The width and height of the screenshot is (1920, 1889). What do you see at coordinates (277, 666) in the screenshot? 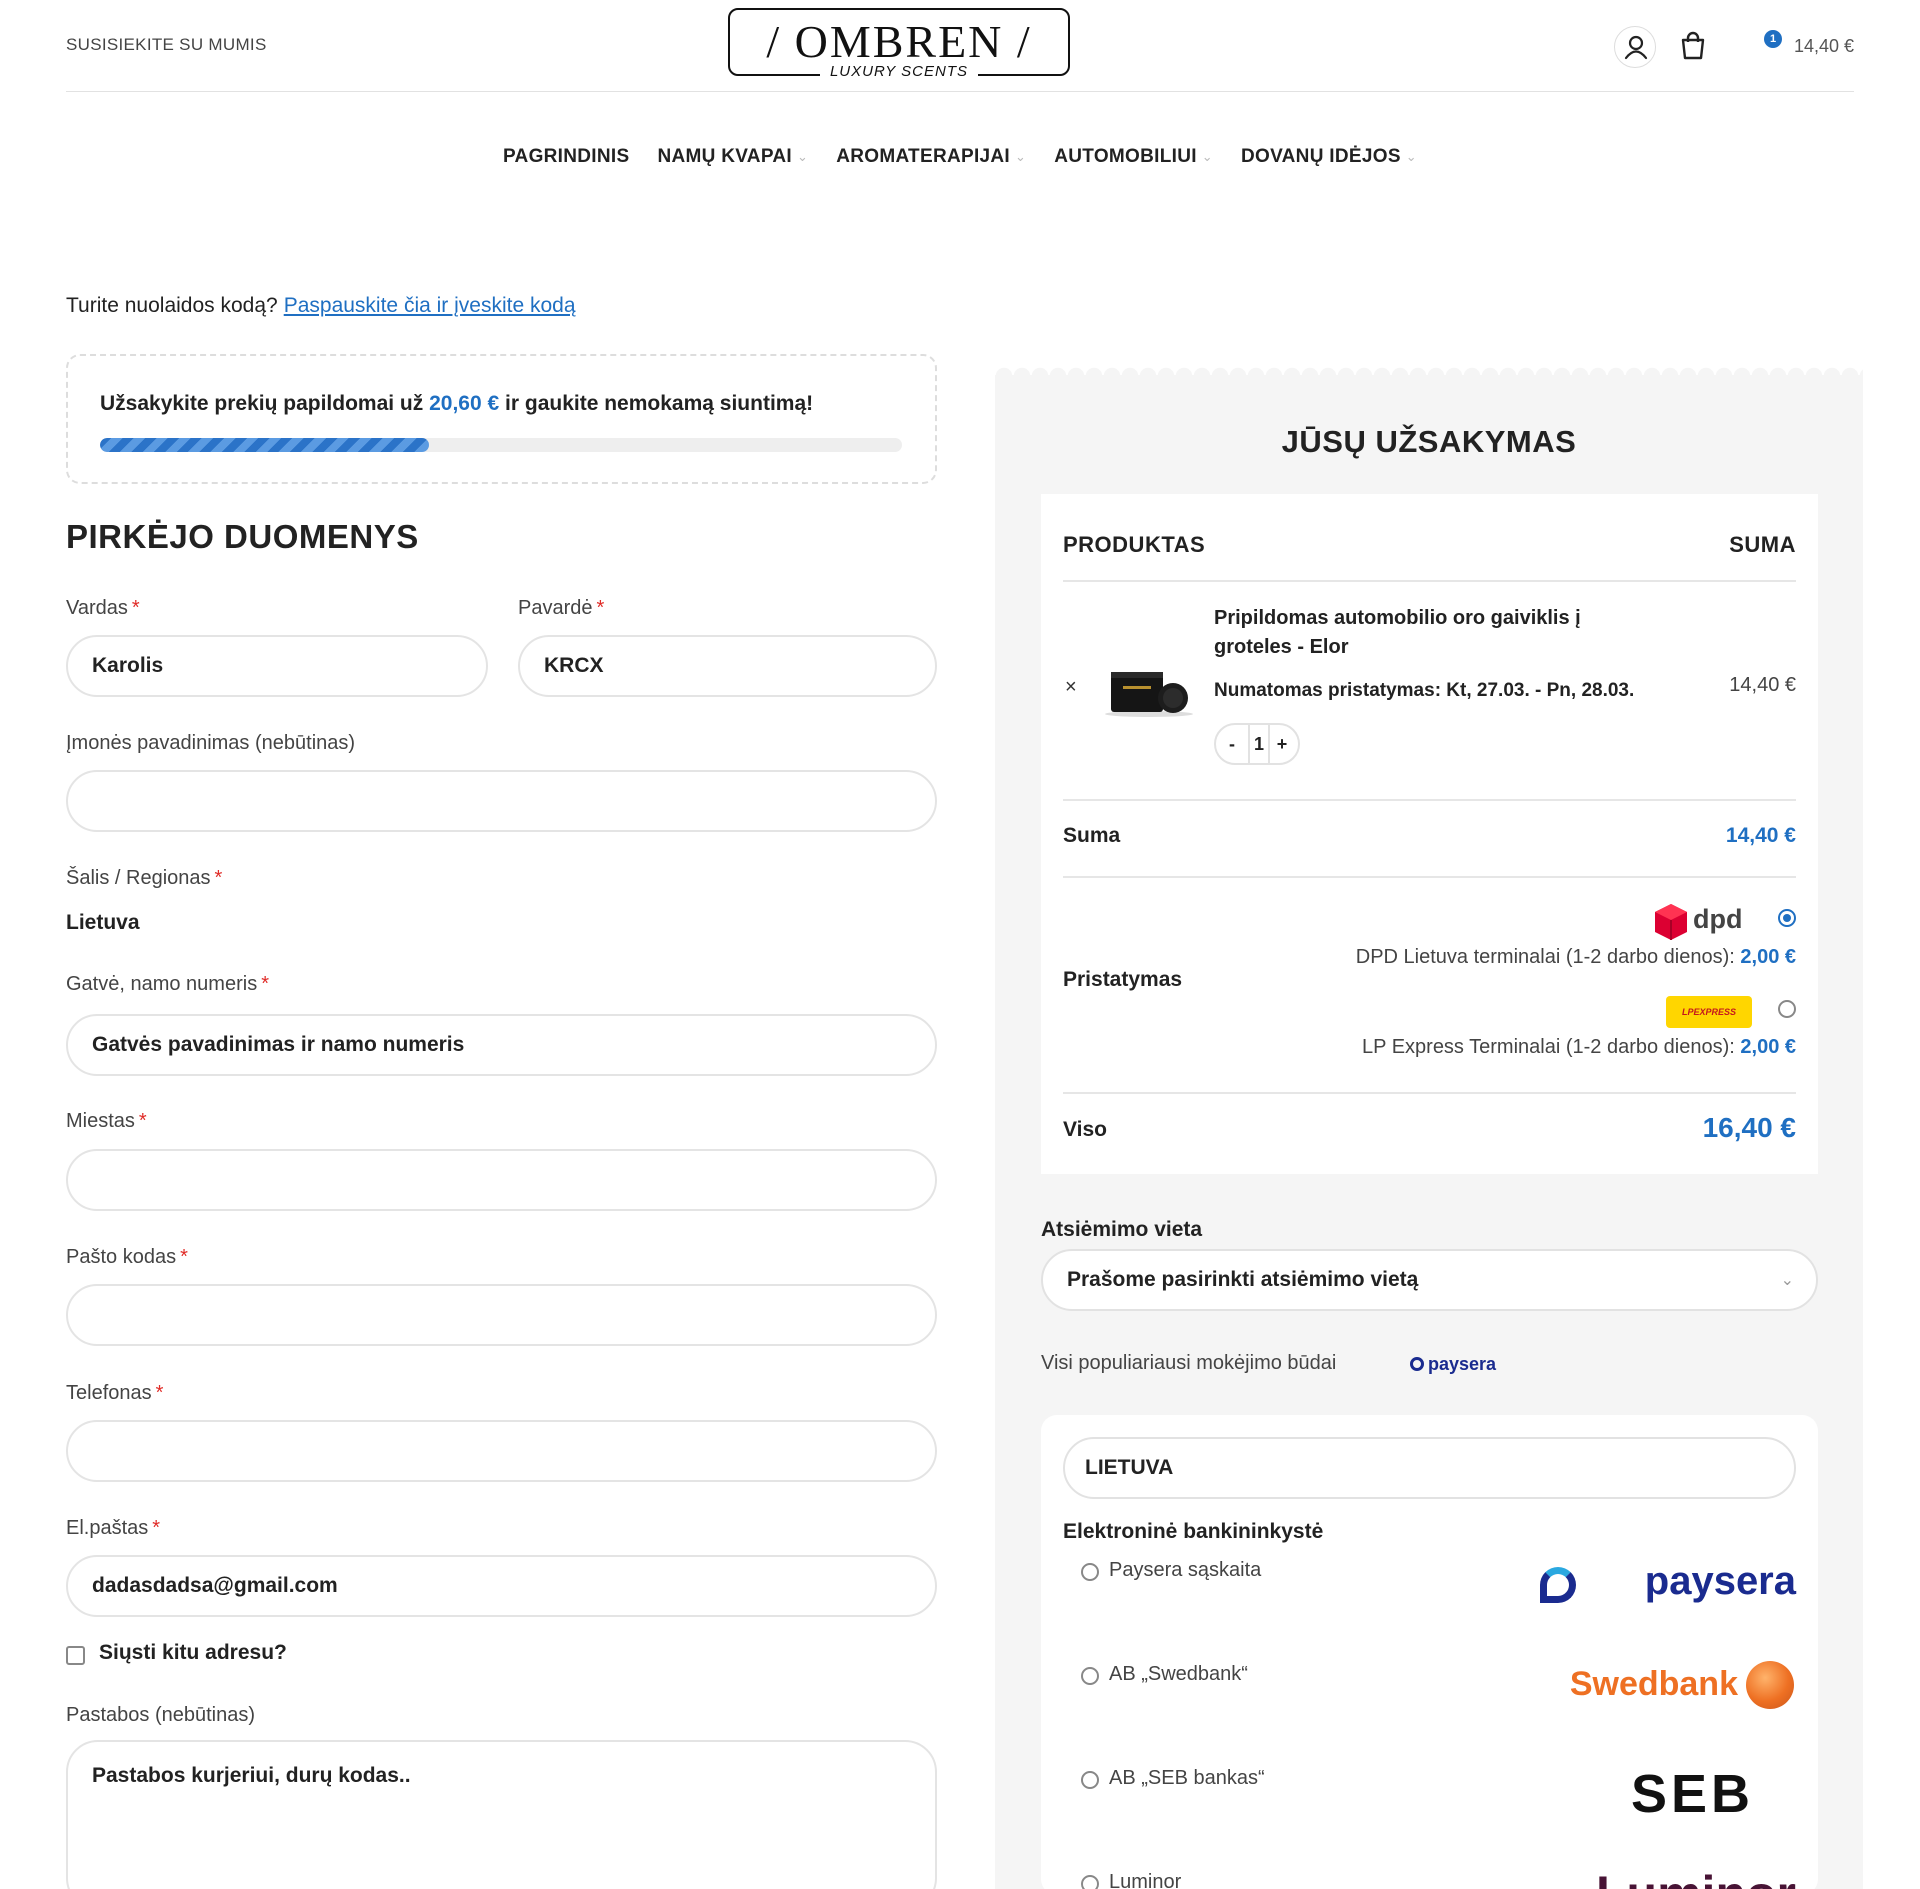
I see `first-name-field: Karolis` at bounding box center [277, 666].